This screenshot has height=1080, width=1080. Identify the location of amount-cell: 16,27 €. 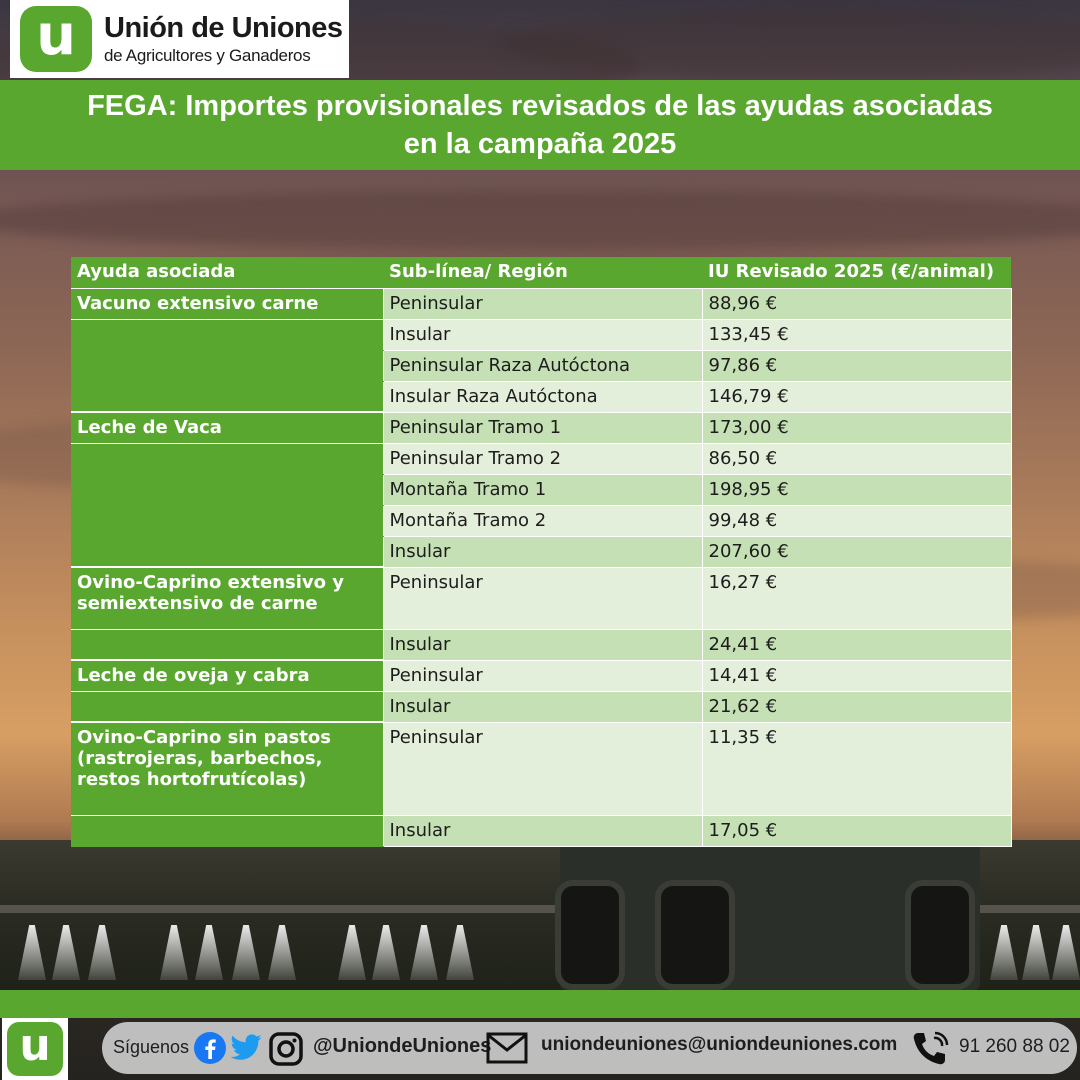
(857, 598).